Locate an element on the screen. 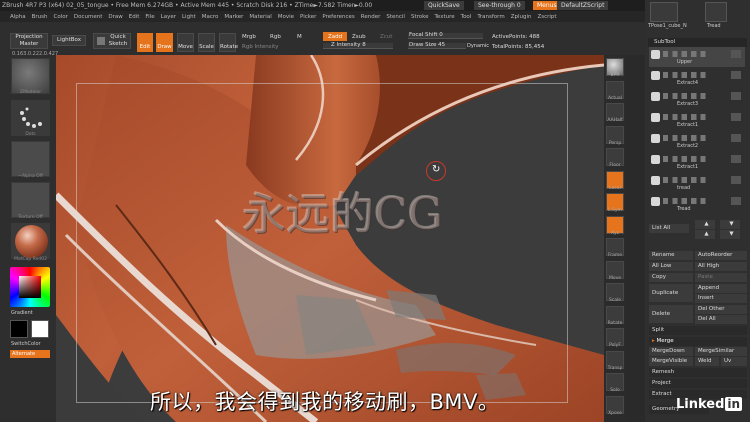 Image resolution: width=750 pixels, height=422 pixels. weld-button: Weld is located at coordinates (707, 361).